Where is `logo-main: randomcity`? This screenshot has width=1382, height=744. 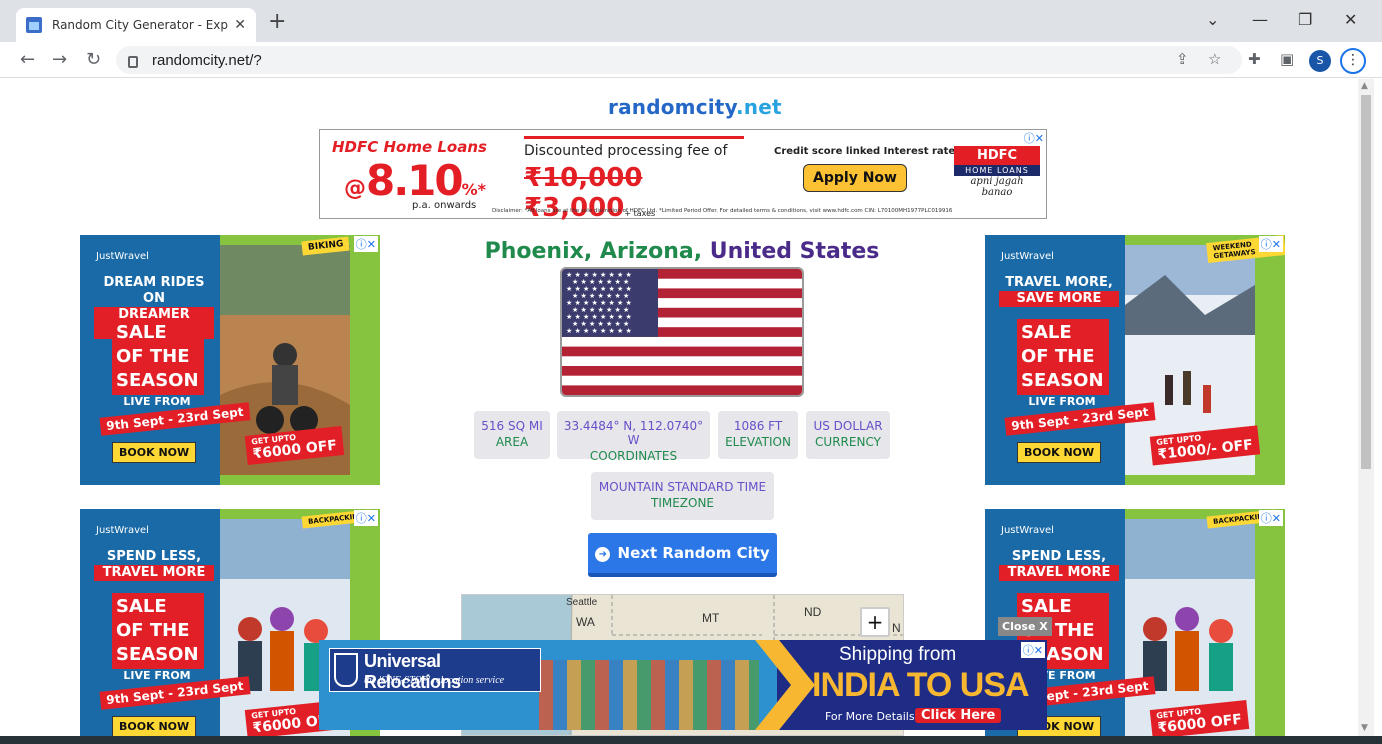
logo-main: randomcity is located at coordinates (672, 107).